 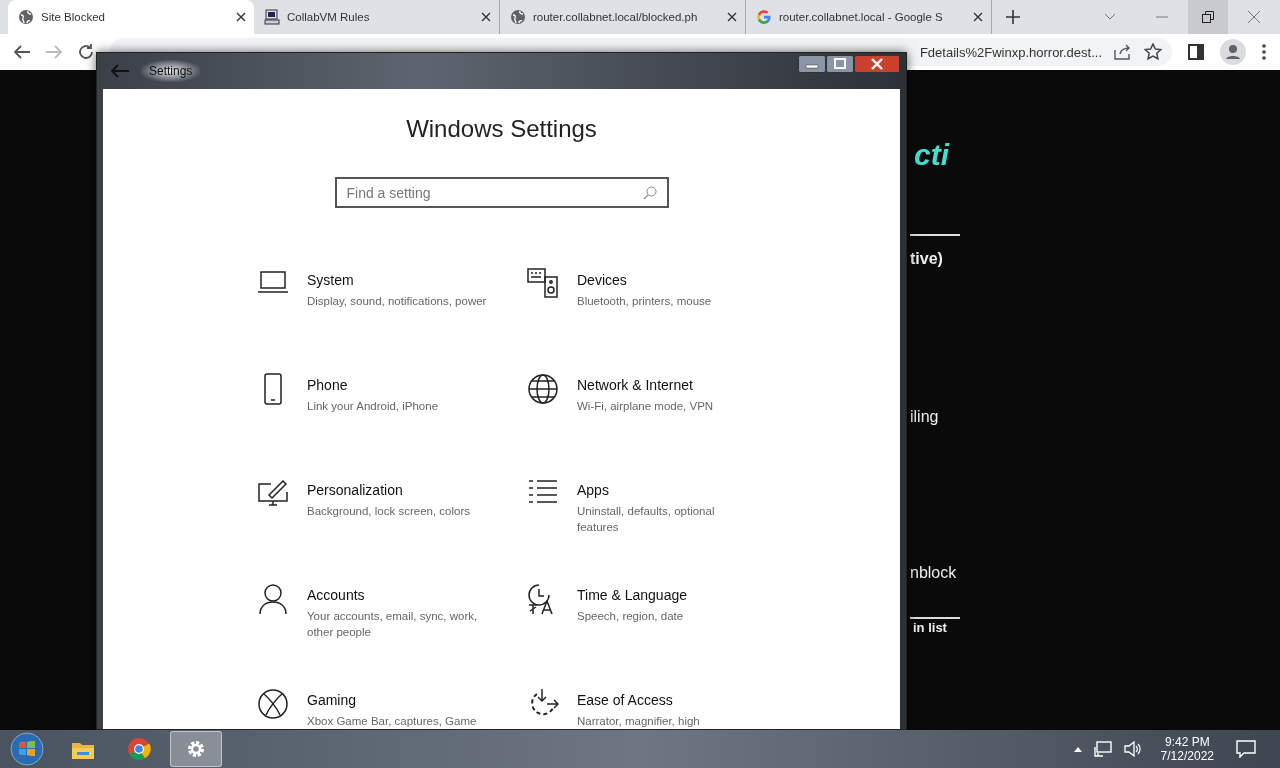 I want to click on volume-icon, so click(x=1132, y=749).